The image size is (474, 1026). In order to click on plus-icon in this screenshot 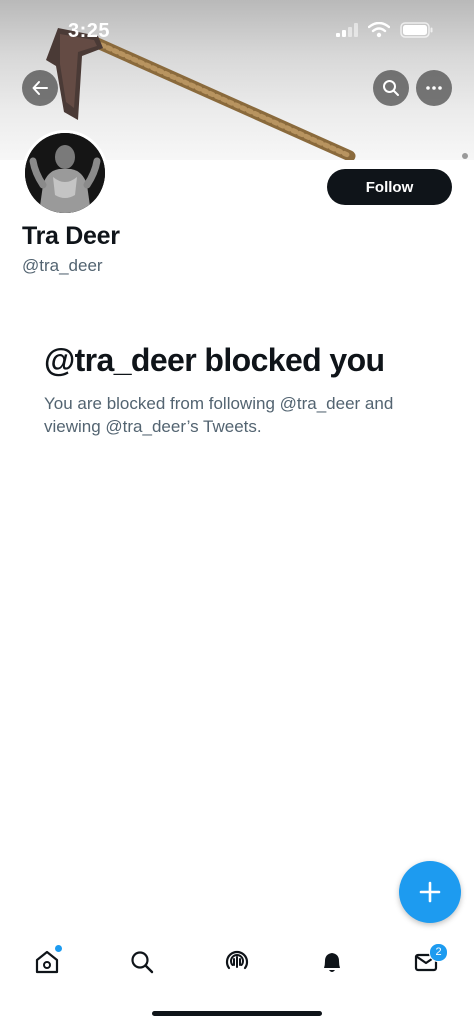, I will do `click(430, 892)`.